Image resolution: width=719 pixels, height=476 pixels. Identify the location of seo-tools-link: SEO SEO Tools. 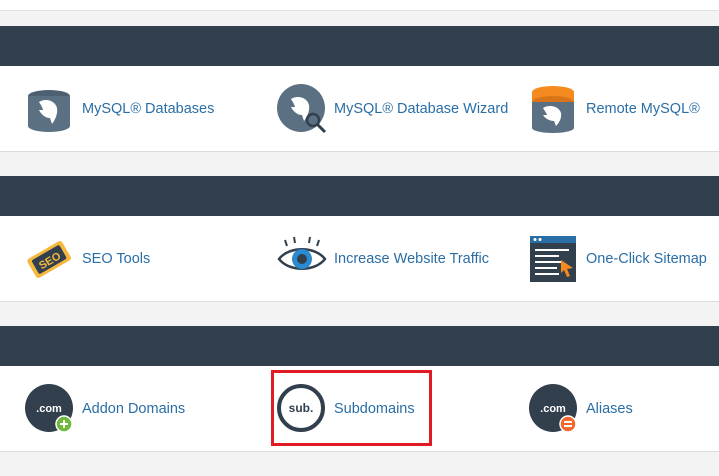
(145, 258).